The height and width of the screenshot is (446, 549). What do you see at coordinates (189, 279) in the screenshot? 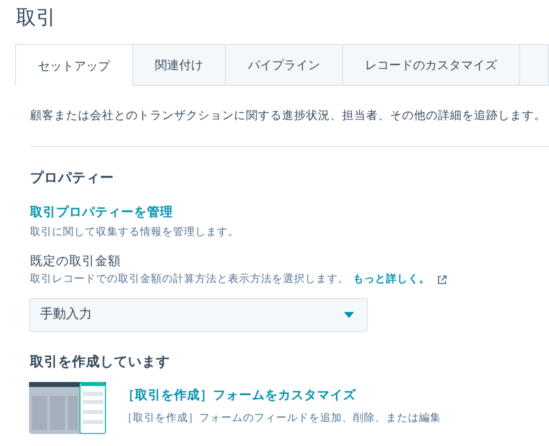
I see `help-text: 取引レコードでの取引金額の計算方法と表示方法を選択します。` at bounding box center [189, 279].